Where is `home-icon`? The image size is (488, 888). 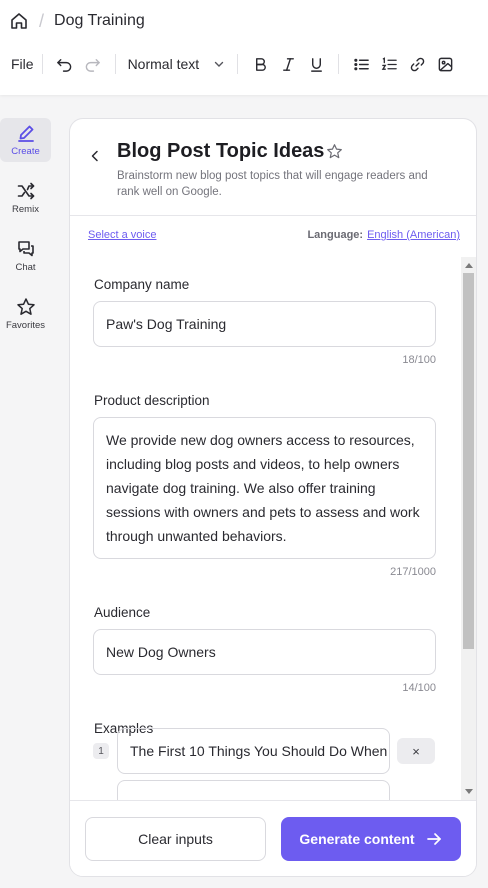 home-icon is located at coordinates (19, 21).